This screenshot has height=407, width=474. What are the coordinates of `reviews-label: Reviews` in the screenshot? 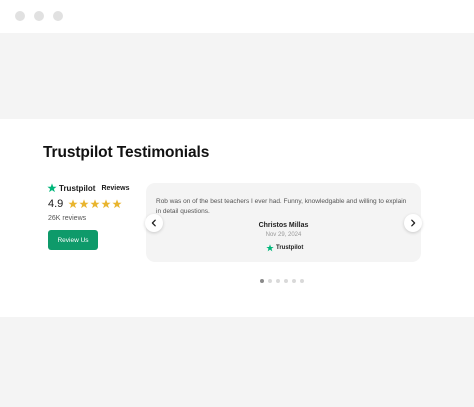 It's located at (115, 188).